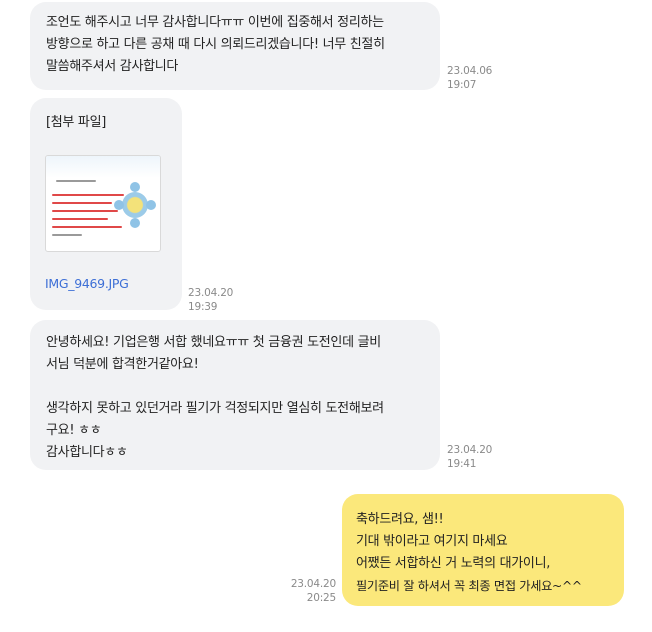 The height and width of the screenshot is (632, 652). Describe the element at coordinates (453, 563) in the screenshot. I see `message-text-line: 어쨌든 서합하신 거 노력의 대가이니,` at that location.